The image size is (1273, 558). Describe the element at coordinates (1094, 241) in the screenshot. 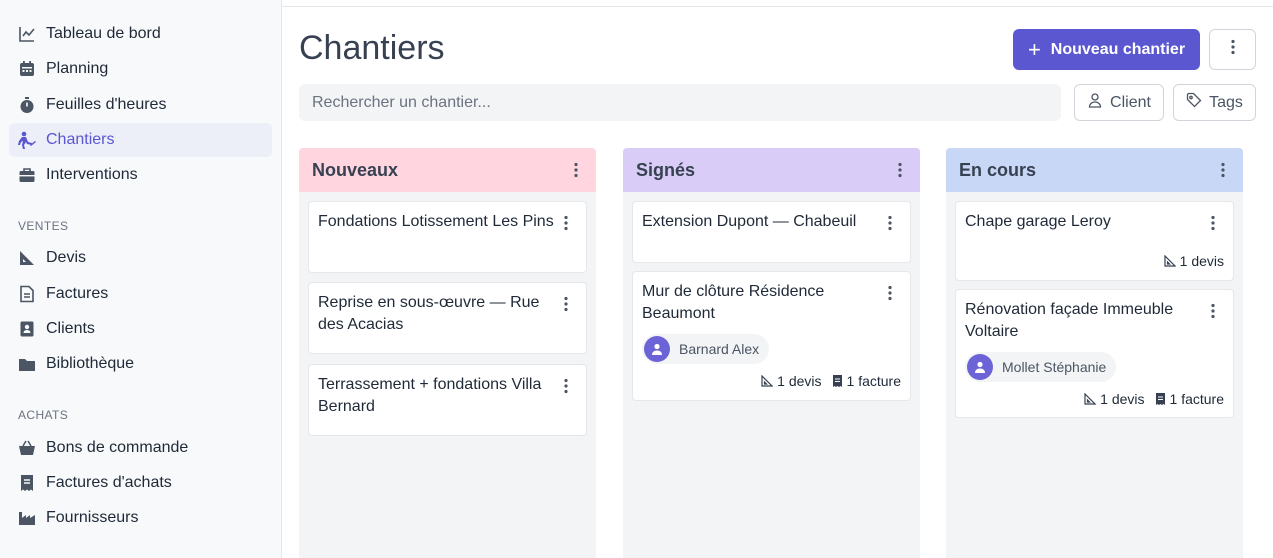

I see `chantier-card: Chape garage Leroy 1 devis` at that location.